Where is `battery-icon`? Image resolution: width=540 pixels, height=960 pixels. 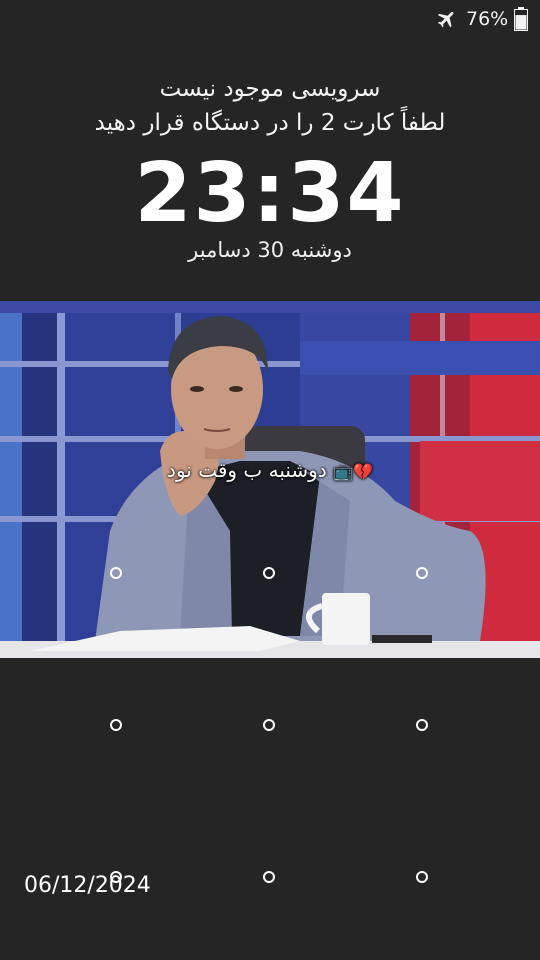 battery-icon is located at coordinates (521, 19).